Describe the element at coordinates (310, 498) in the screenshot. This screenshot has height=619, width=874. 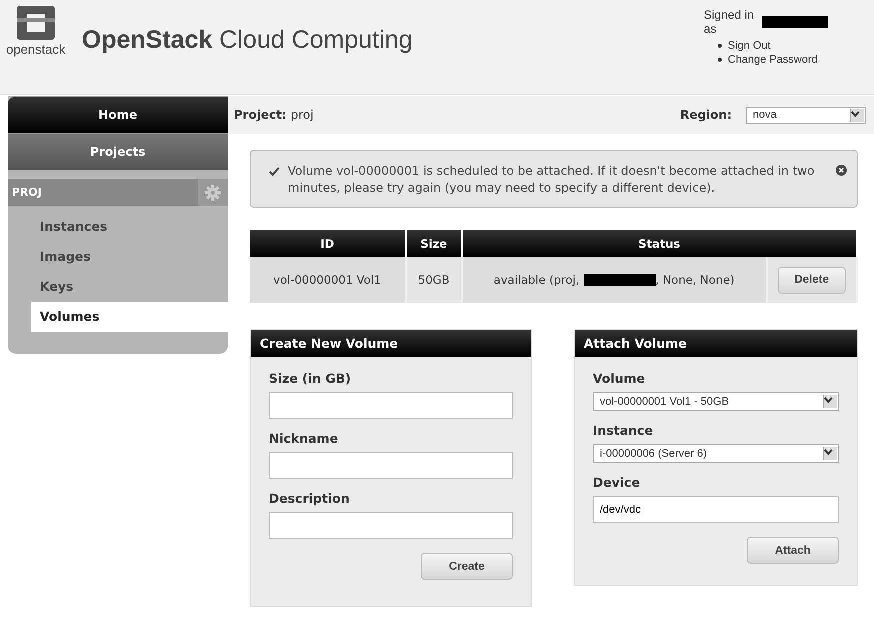
I see `field-label: Description` at that location.